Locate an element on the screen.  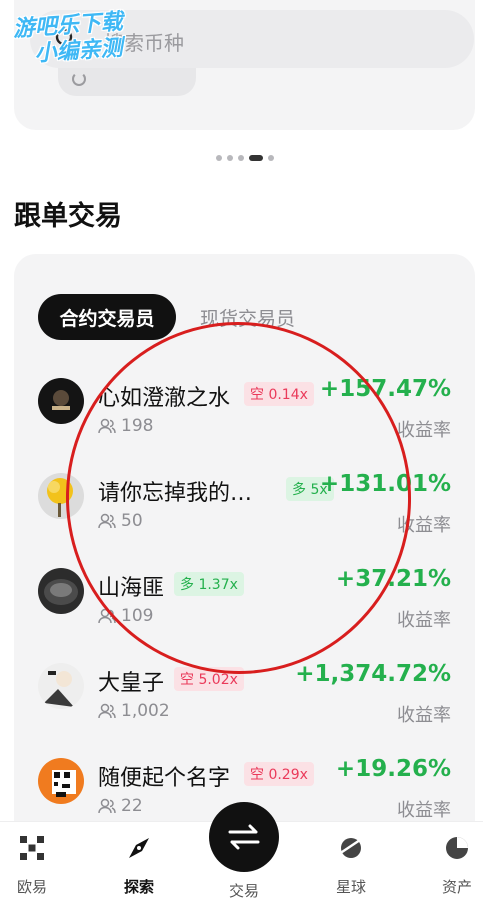
pnl-percent: +157.47% is located at coordinates (385, 389).